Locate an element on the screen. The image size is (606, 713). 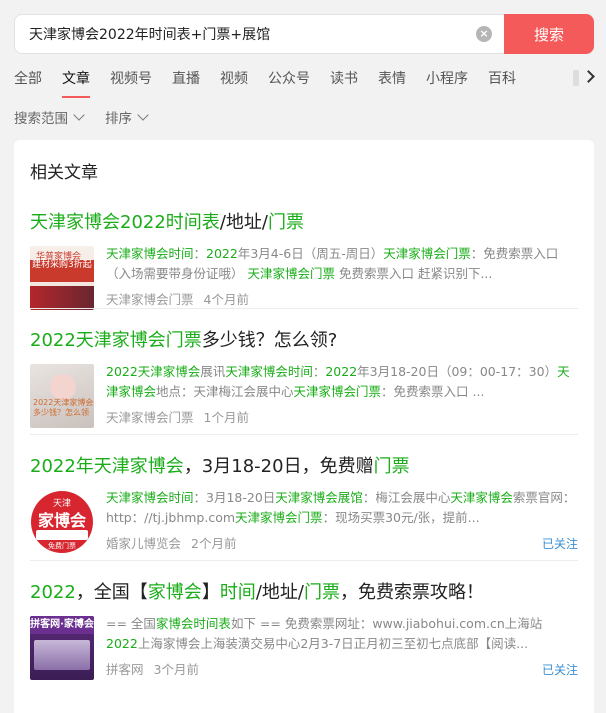
tab-overflow-fade is located at coordinates (576, 78).